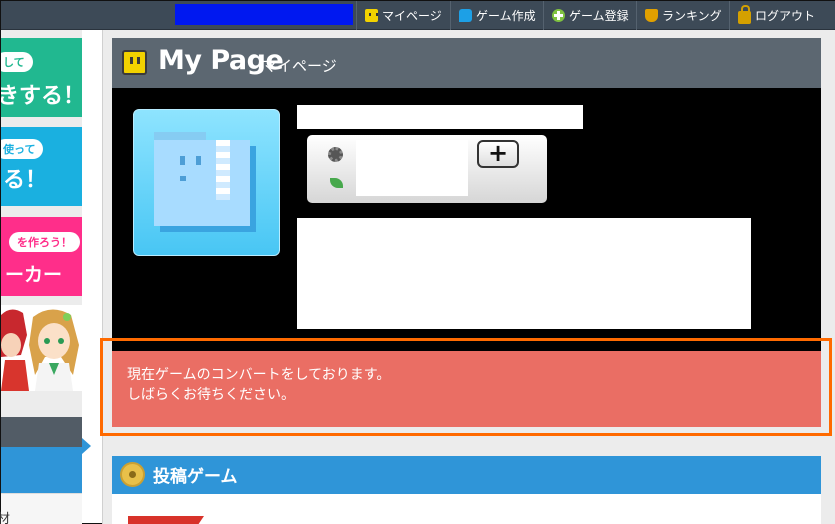 This screenshot has height=524, width=835. I want to click on character-illustration, so click(41, 348).